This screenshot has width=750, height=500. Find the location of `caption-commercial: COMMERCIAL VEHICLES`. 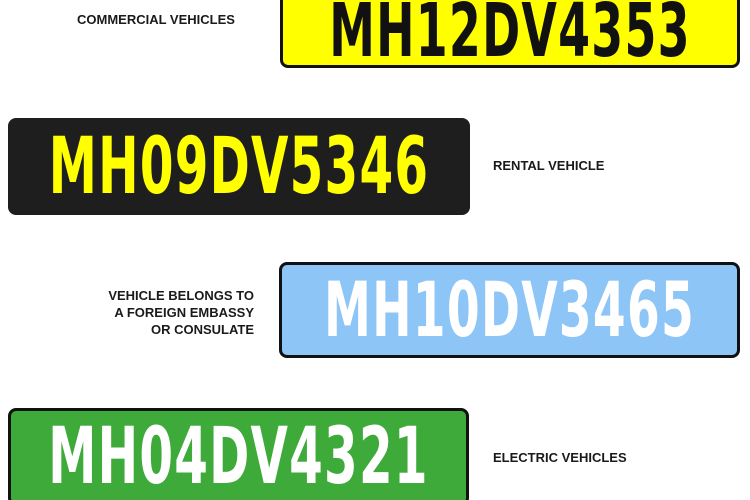

caption-commercial: COMMERCIAL VEHICLES is located at coordinates (156, 19).